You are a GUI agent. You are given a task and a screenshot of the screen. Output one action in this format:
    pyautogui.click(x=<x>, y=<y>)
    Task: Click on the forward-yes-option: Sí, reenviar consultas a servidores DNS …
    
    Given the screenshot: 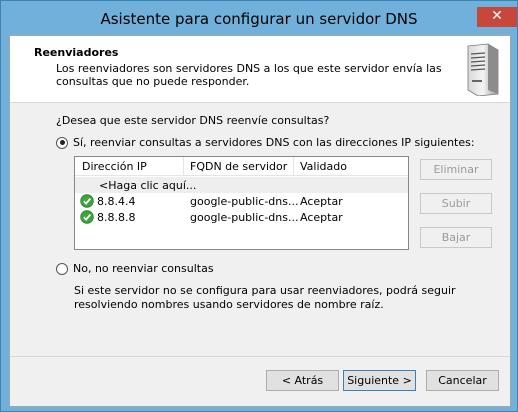 What is the action you would take?
    pyautogui.click(x=265, y=142)
    